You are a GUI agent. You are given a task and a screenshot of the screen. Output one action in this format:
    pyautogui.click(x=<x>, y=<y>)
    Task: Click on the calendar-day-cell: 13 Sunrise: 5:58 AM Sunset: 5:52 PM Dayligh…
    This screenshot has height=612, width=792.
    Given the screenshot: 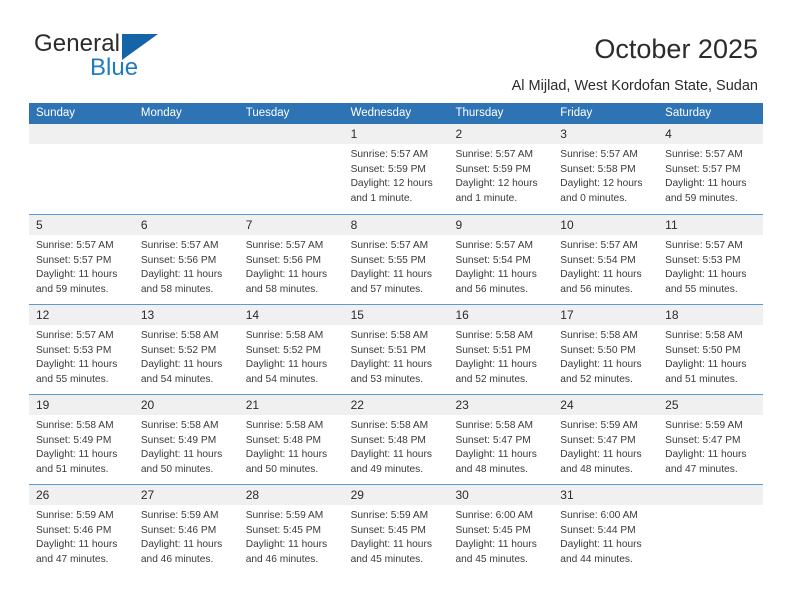 What is the action you would take?
    pyautogui.click(x=186, y=349)
    